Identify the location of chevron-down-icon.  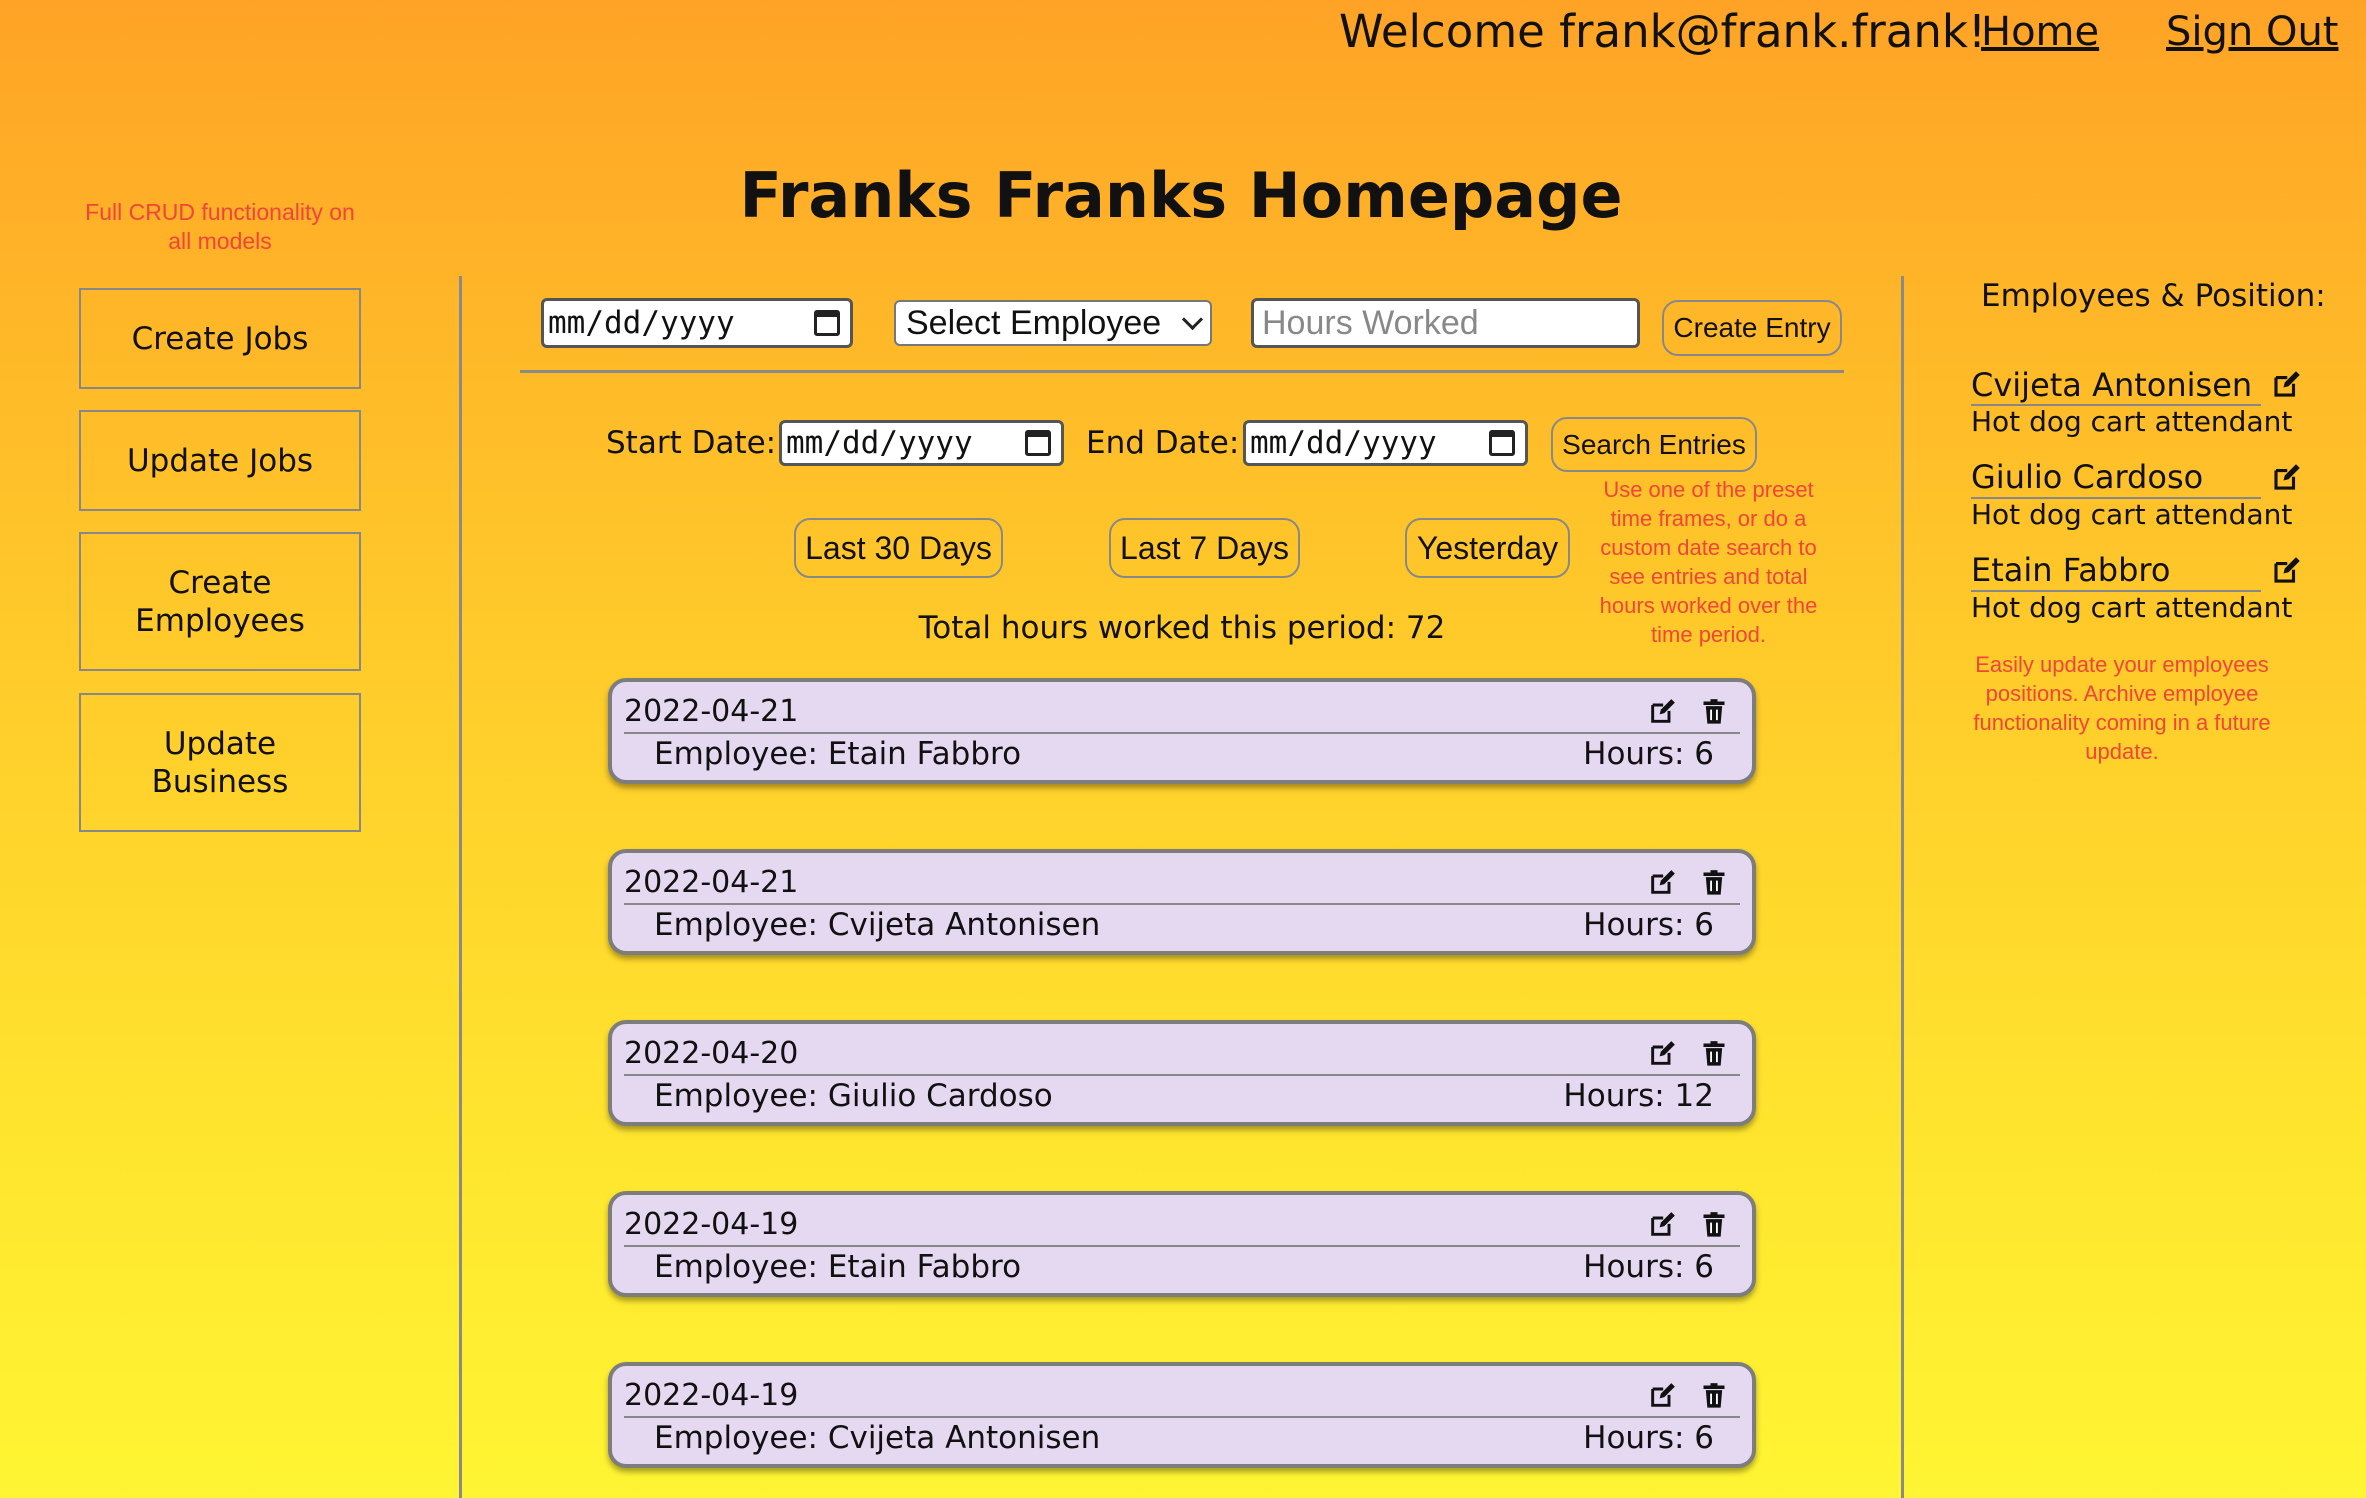
(1192, 319).